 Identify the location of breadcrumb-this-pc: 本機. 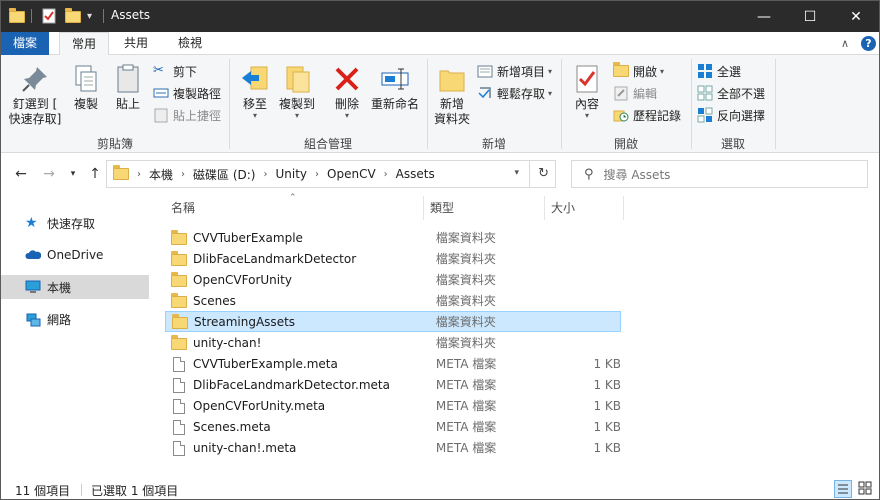
(161, 174).